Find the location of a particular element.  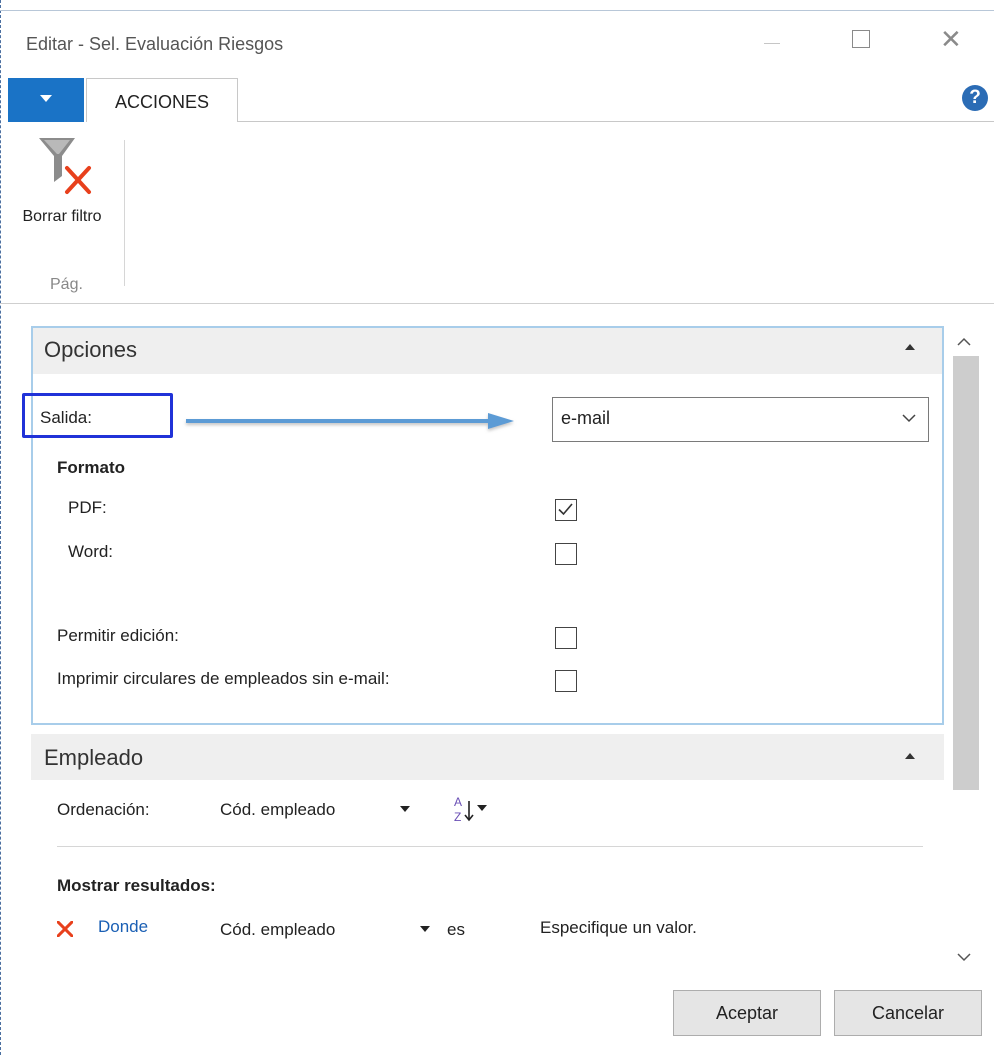

svg-text: Z is located at coordinates (457, 817).